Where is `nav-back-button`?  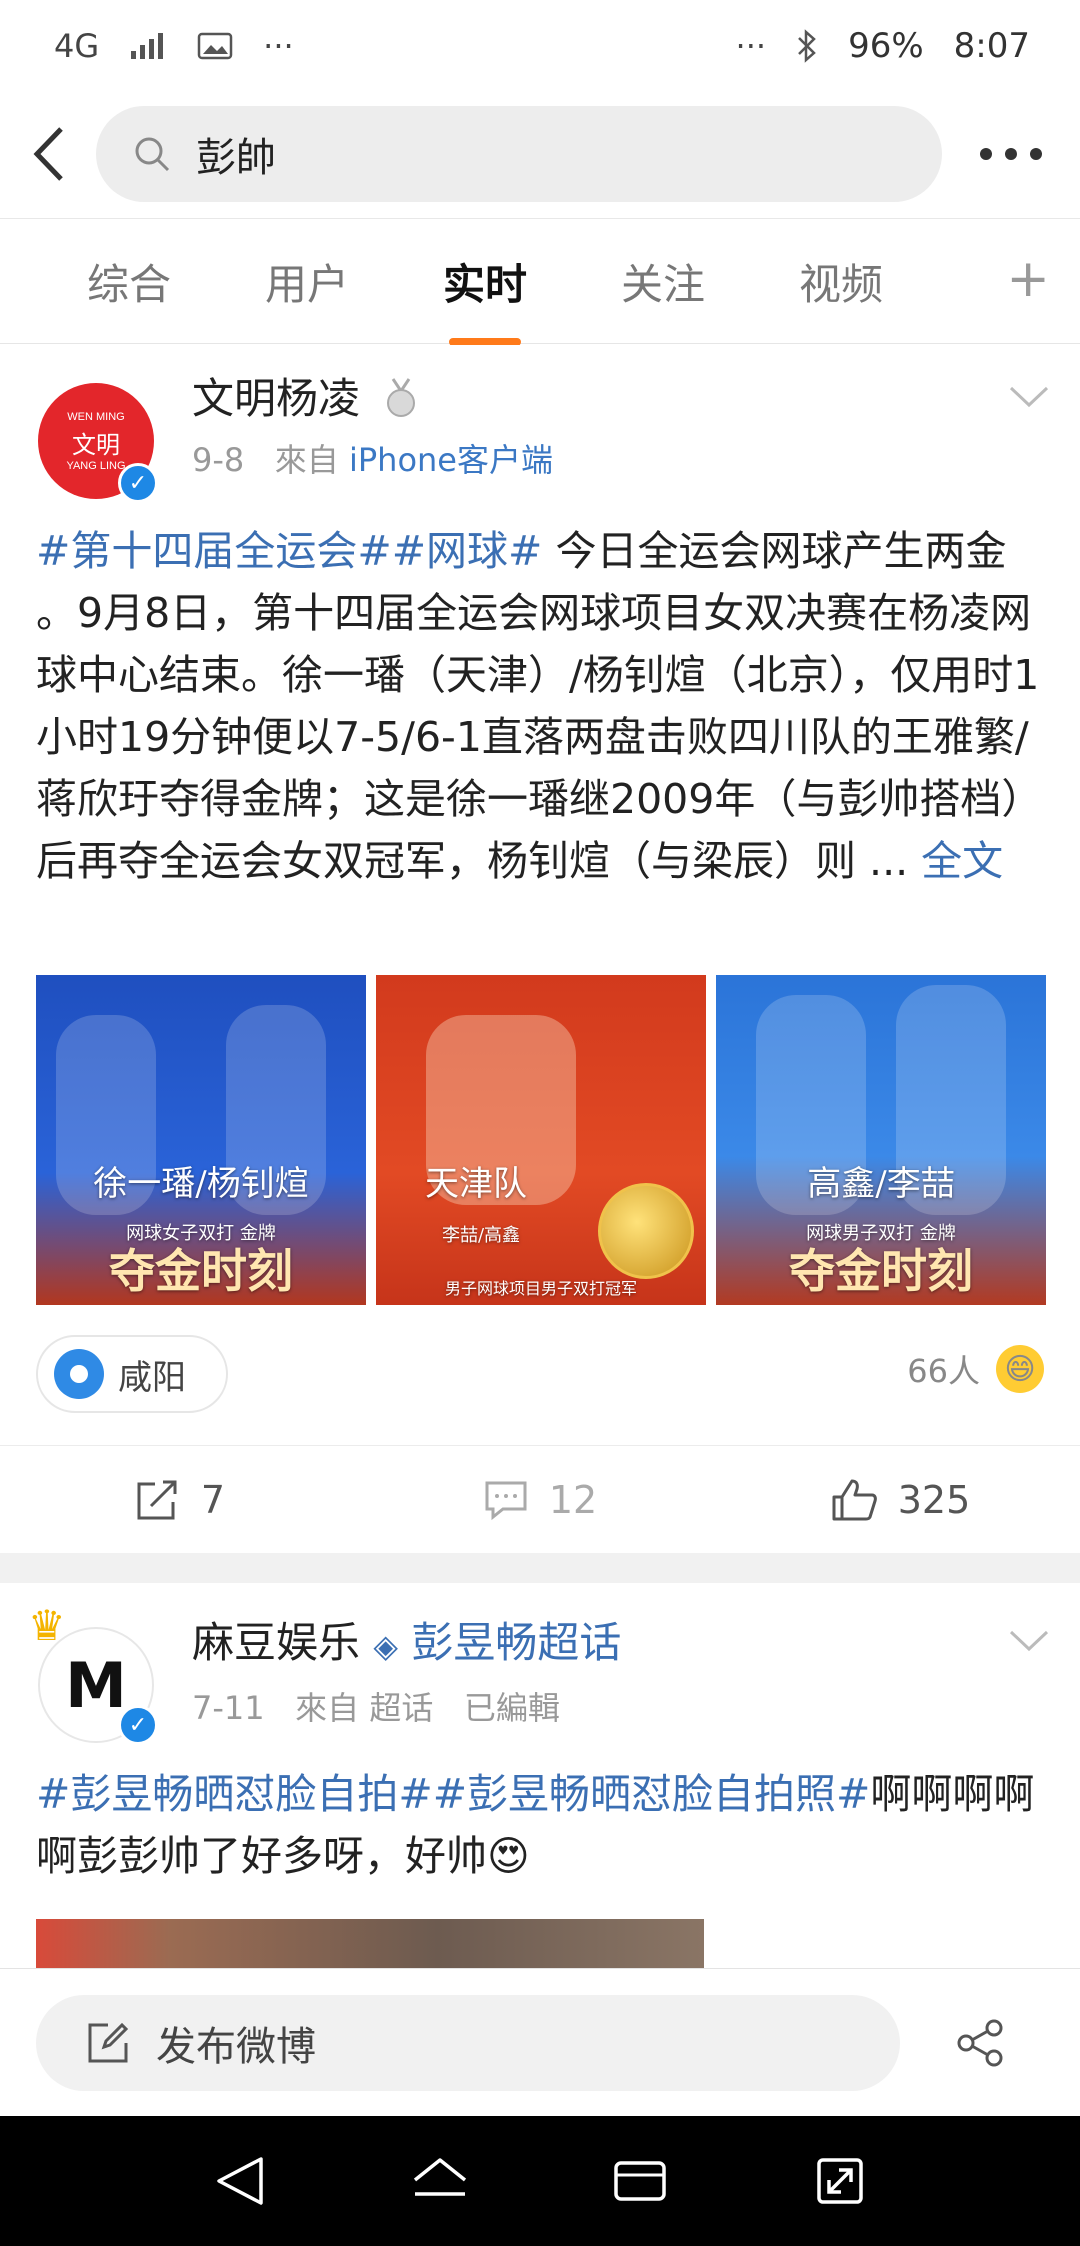 nav-back-button is located at coordinates (240, 2181).